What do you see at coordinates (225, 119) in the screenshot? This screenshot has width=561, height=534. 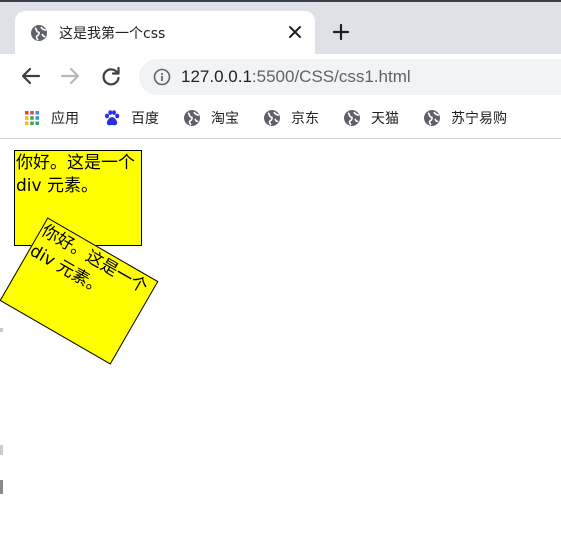 I see `bookmark-label: 淘宝` at bounding box center [225, 119].